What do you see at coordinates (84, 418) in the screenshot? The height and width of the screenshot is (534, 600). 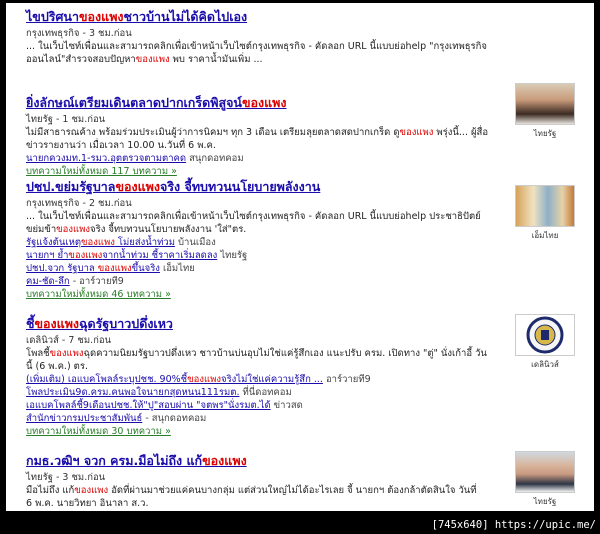 I see `related-link: สำนักข่าวกรมประชาสัมพันธ์` at bounding box center [84, 418].